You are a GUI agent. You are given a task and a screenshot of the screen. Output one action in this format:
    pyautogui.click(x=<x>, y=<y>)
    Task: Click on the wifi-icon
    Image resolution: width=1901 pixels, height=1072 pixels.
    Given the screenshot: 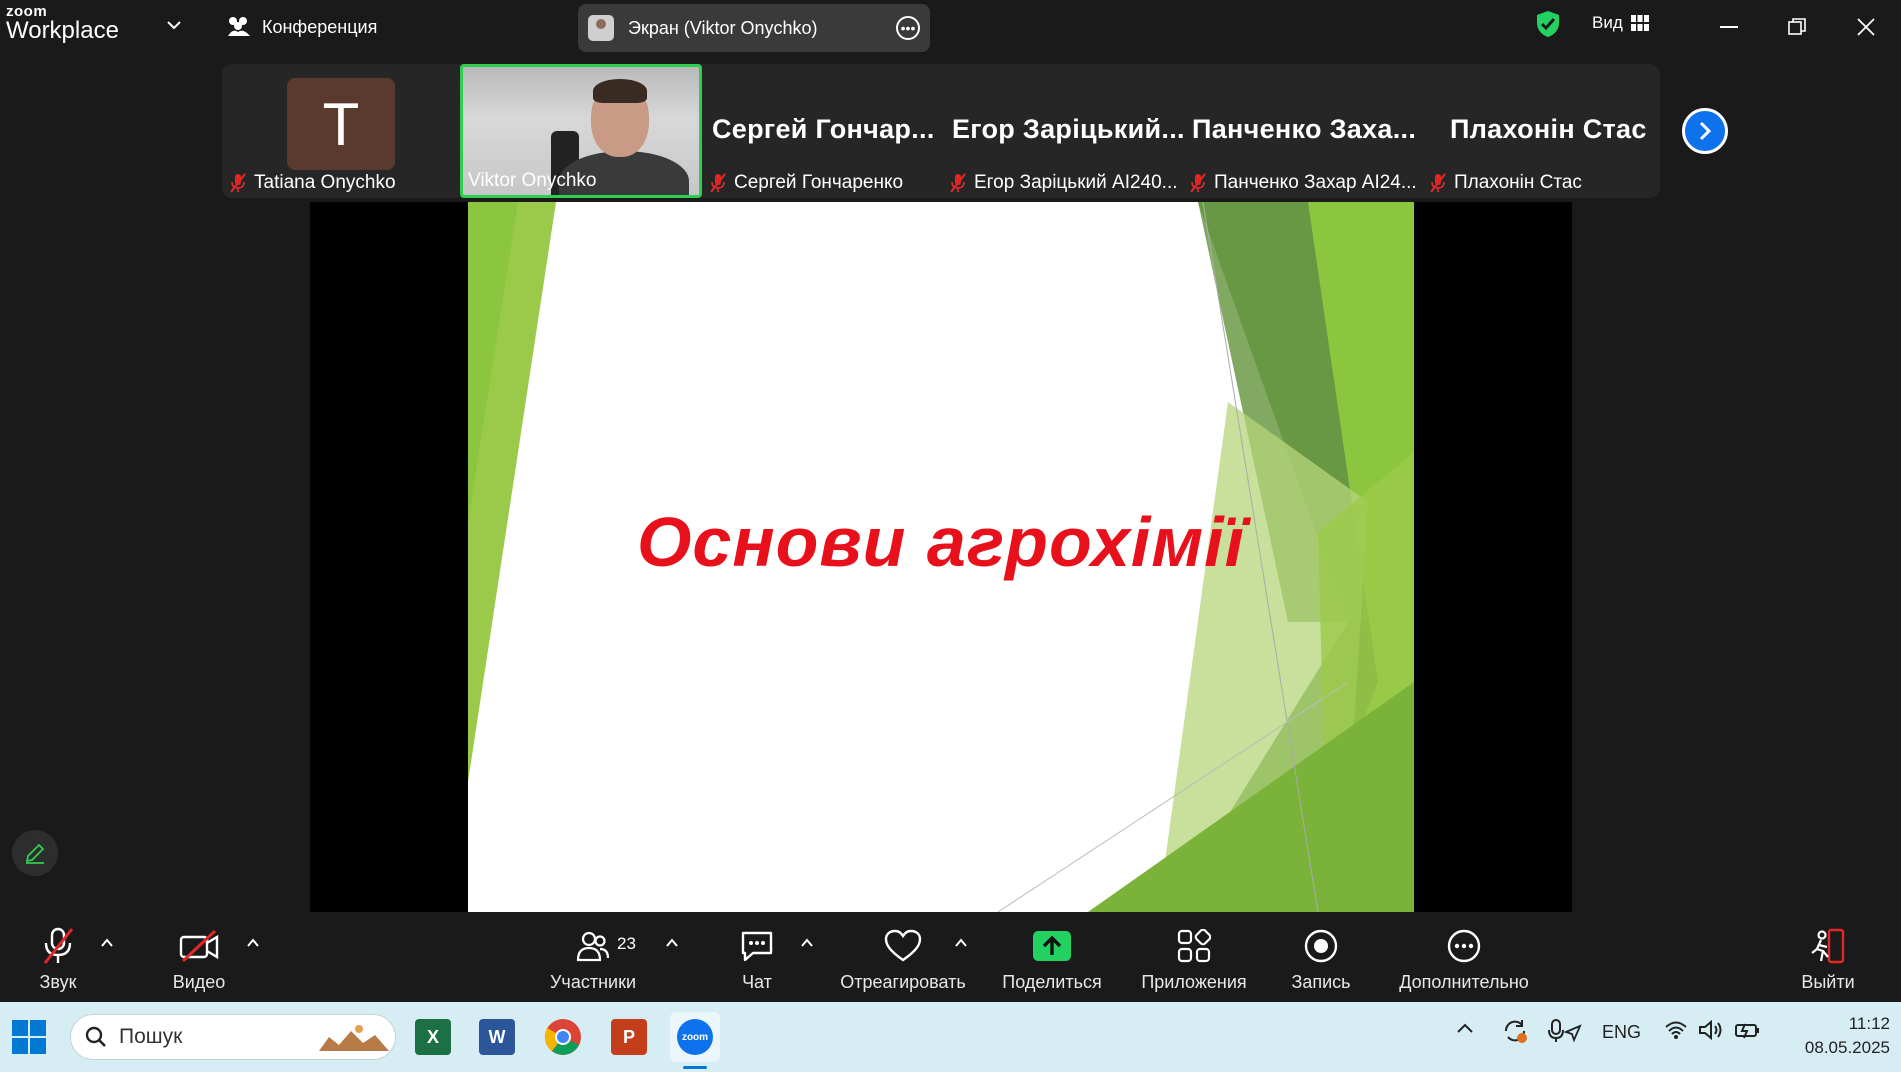 What is the action you would take?
    pyautogui.click(x=1676, y=1030)
    